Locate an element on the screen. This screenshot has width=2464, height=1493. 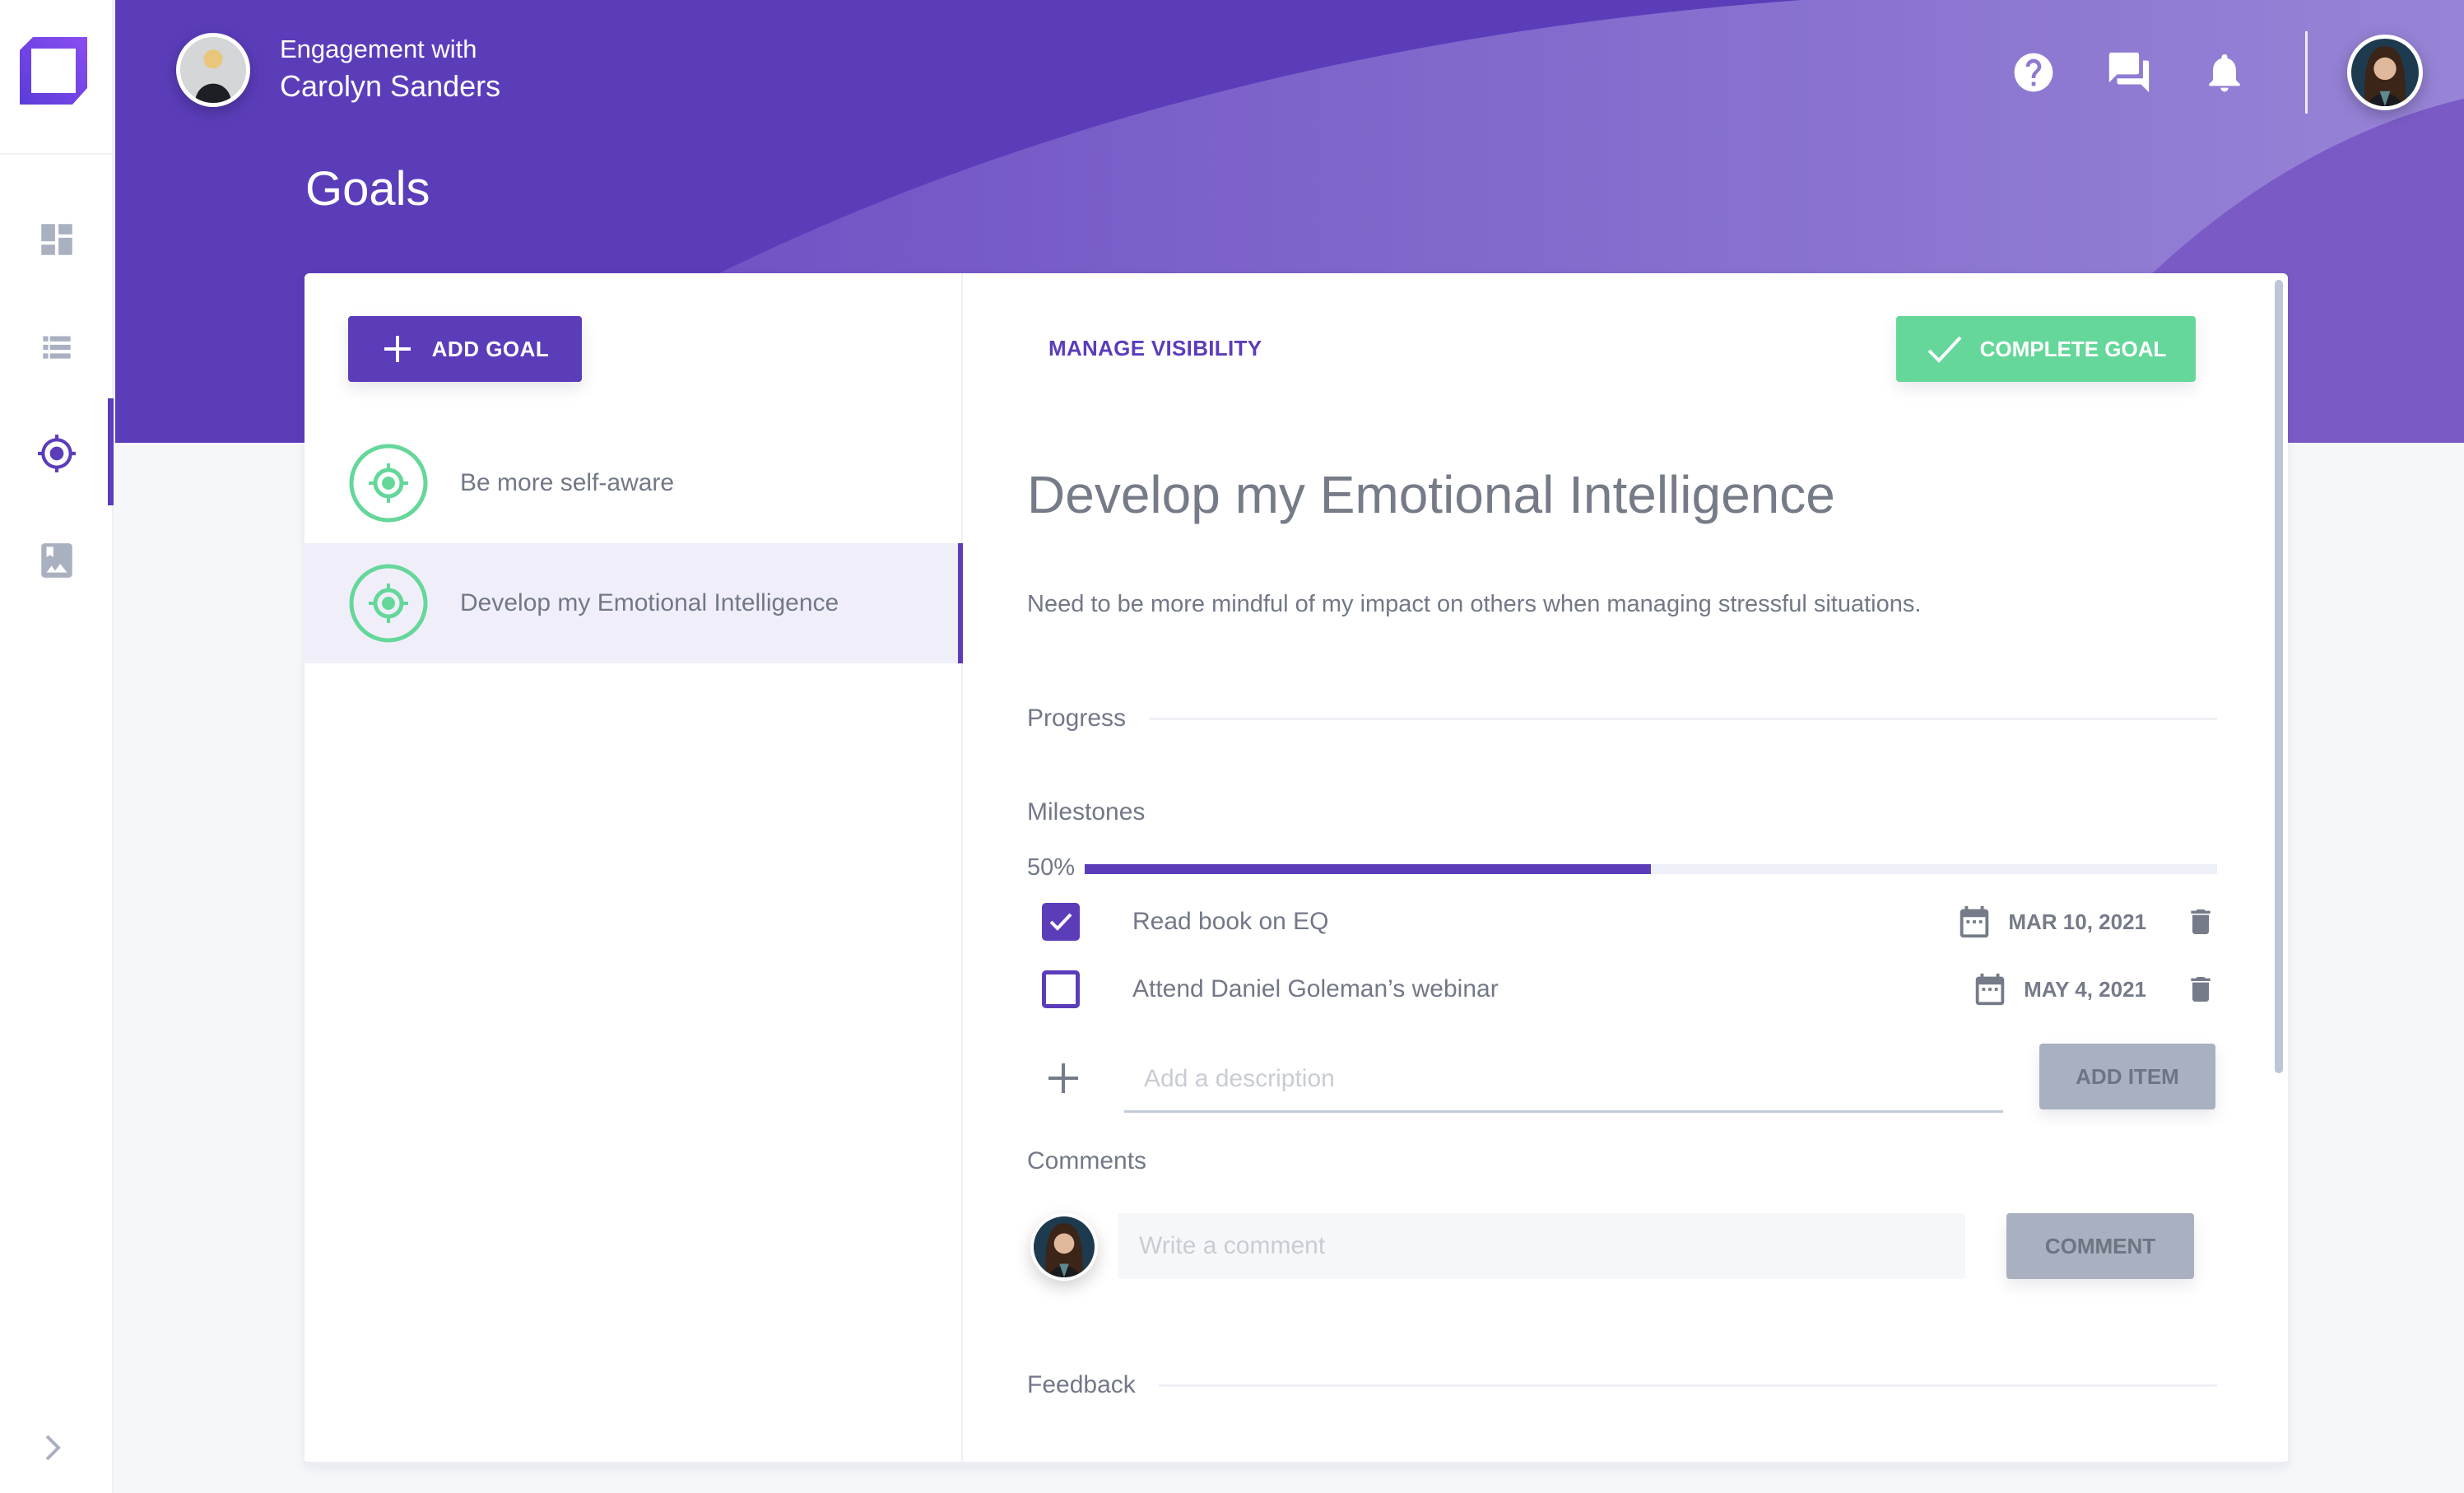
goal-list-item-label: Develop my Emotional Intelligence is located at coordinates (649, 602).